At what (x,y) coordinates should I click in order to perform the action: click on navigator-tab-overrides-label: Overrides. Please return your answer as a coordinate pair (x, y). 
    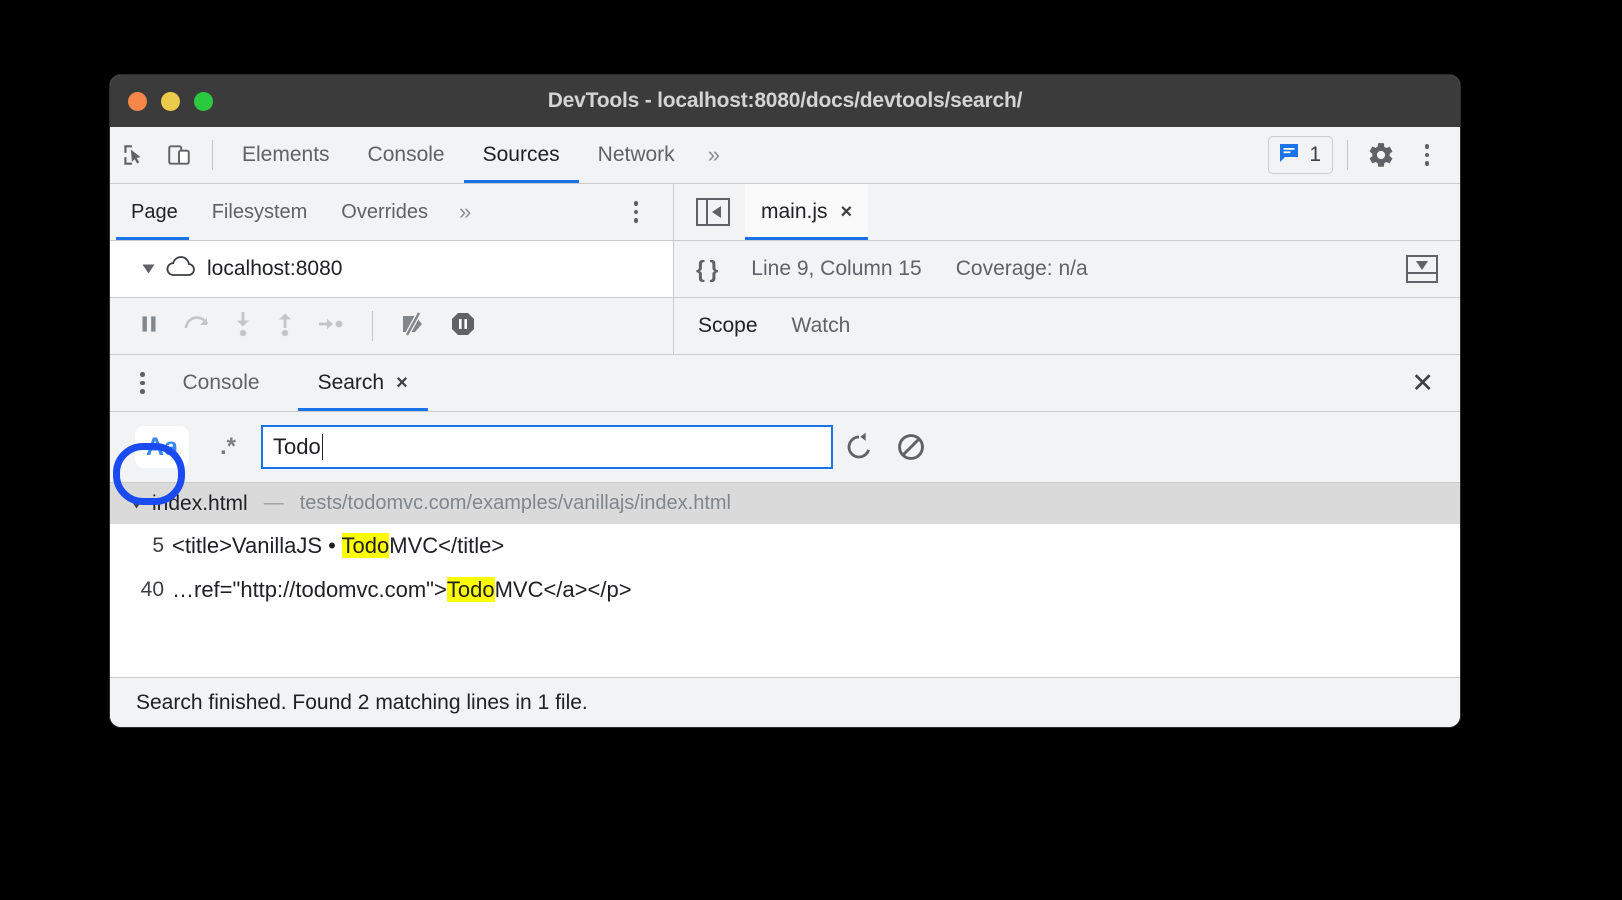
    Looking at the image, I should click on (384, 211).